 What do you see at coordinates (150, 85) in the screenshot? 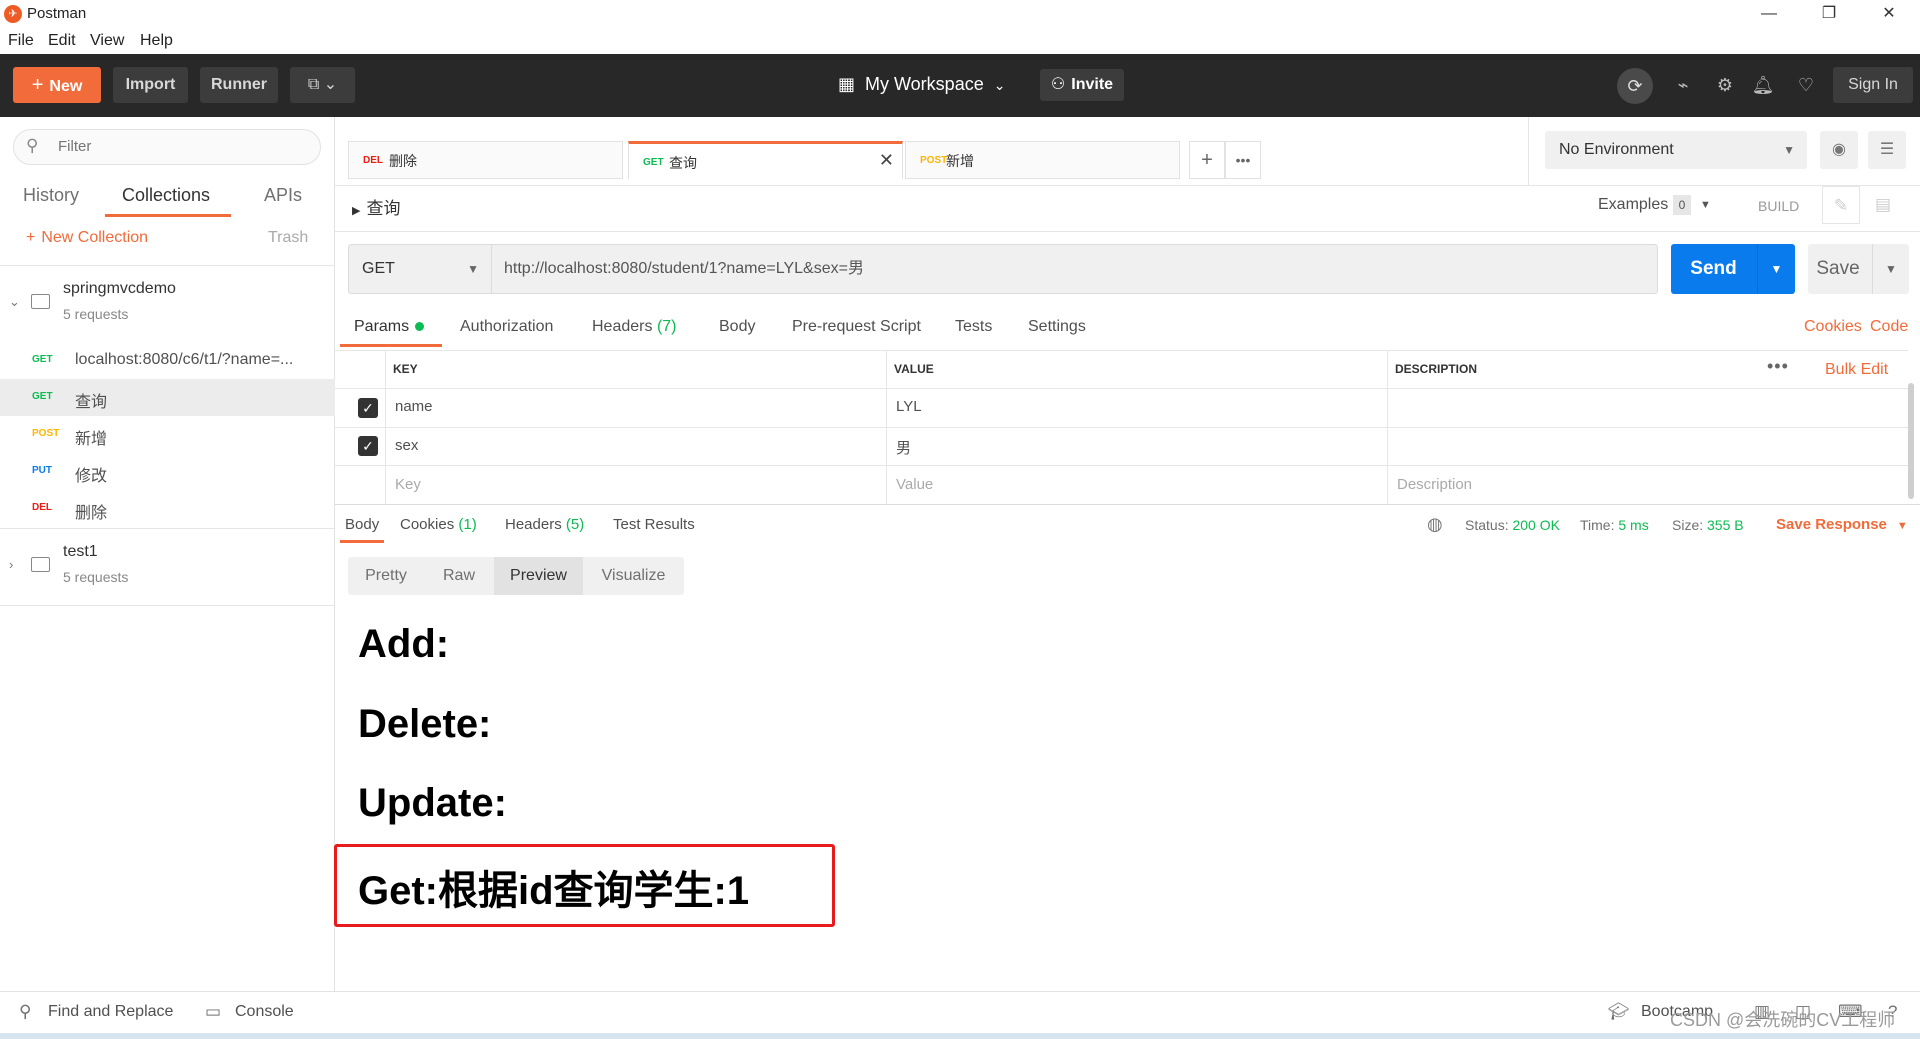
I see `import-button: Import` at bounding box center [150, 85].